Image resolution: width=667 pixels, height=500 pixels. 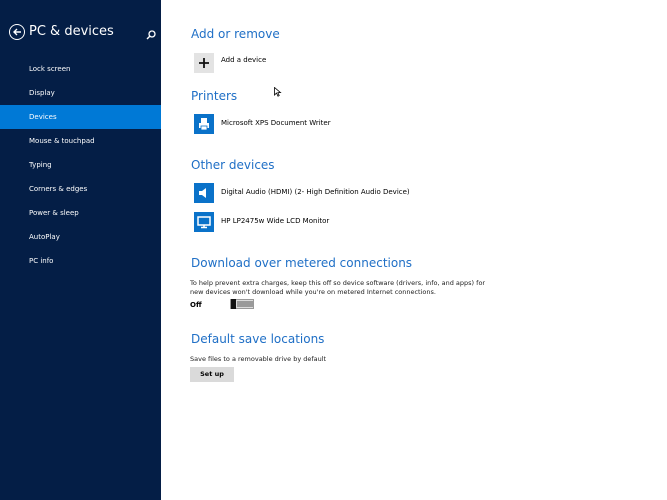 I want to click on sidebar-header: PC & devices, so click(x=83, y=34).